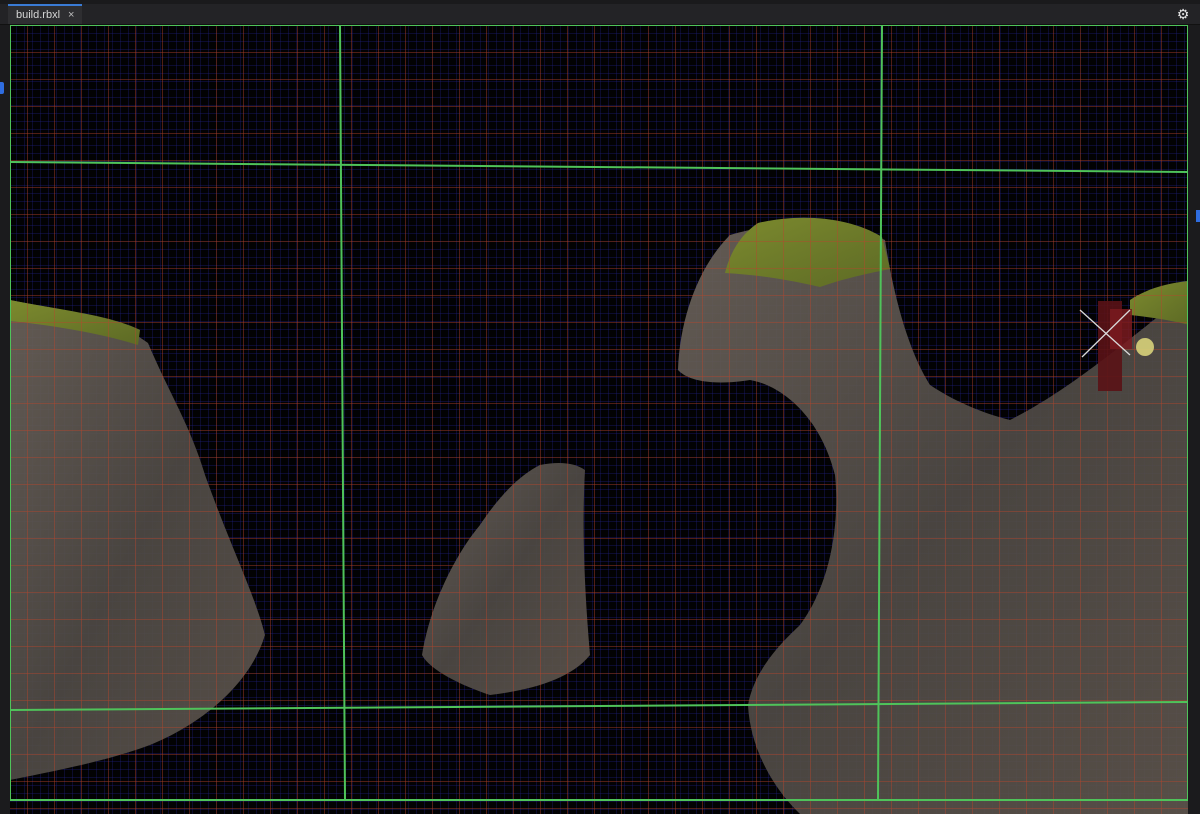  Describe the element at coordinates (1198, 216) in the screenshot. I see `right-panel-handle` at that location.